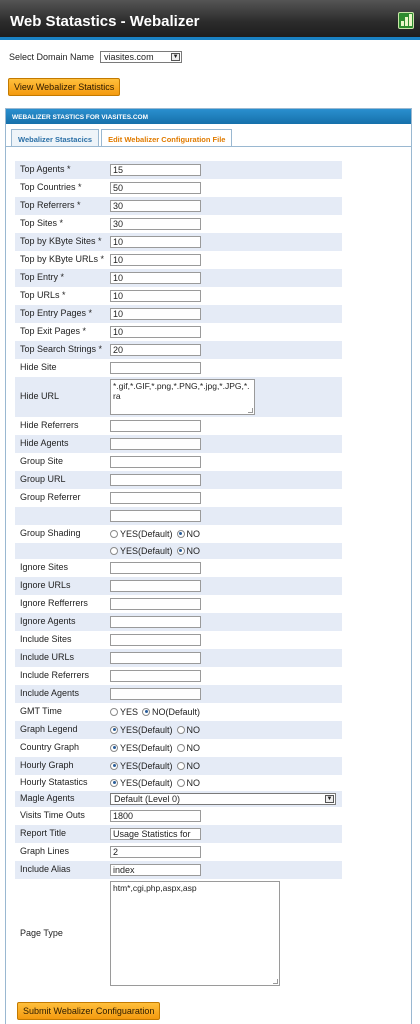  What do you see at coordinates (89, 1011) in the screenshot?
I see `submit-configuration-button: Submit Webalizer Configuaration` at bounding box center [89, 1011].